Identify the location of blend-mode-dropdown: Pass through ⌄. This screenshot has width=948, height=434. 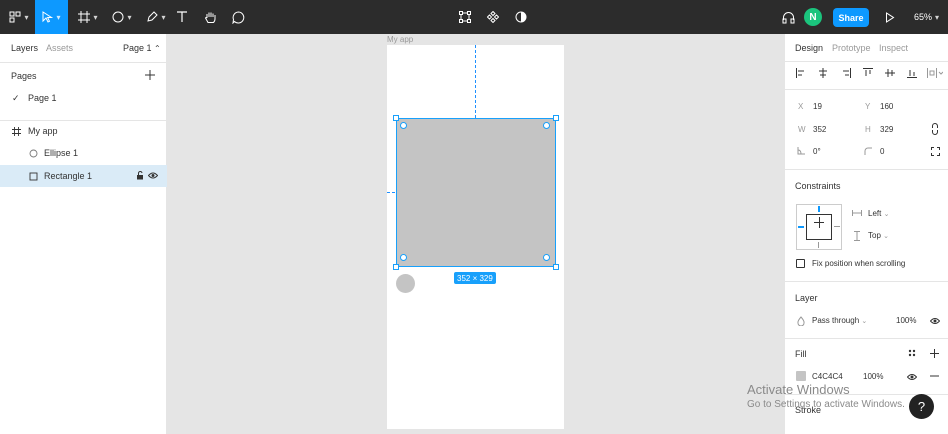
(839, 320).